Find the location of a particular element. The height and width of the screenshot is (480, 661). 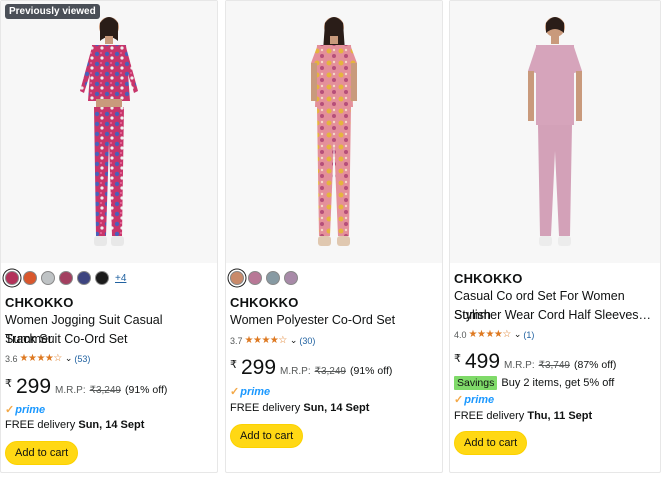

color-swatches: +4 is located at coordinates (65, 278).